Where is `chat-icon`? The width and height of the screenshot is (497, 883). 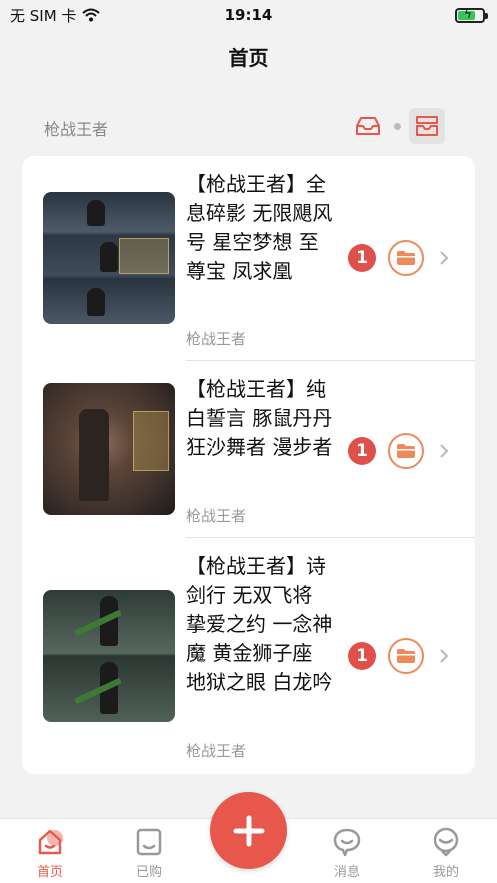 chat-icon is located at coordinates (347, 842).